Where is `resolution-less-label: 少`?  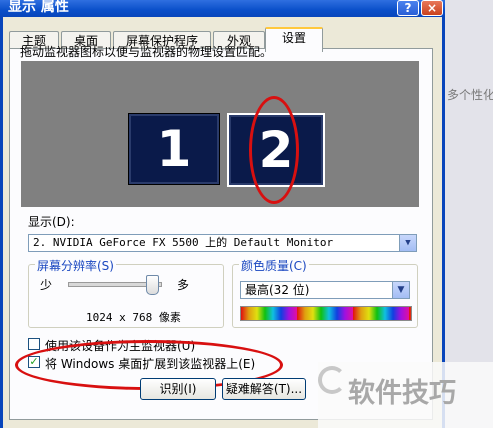 resolution-less-label: 少 is located at coordinates (46, 285).